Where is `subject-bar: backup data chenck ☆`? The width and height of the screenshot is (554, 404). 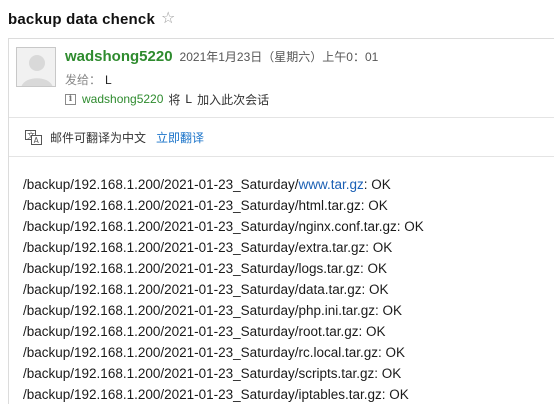 subject-bar: backup data chenck ☆ is located at coordinates (91, 19).